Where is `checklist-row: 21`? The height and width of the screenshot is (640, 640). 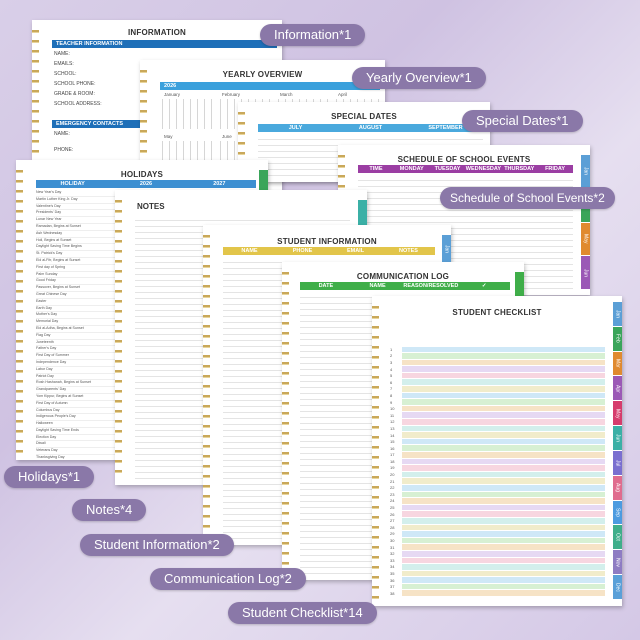 checklist-row: 21 is located at coordinates (497, 481).